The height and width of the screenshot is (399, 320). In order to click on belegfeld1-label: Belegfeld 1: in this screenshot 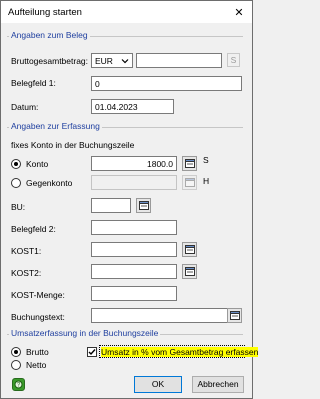, I will do `click(33, 83)`.